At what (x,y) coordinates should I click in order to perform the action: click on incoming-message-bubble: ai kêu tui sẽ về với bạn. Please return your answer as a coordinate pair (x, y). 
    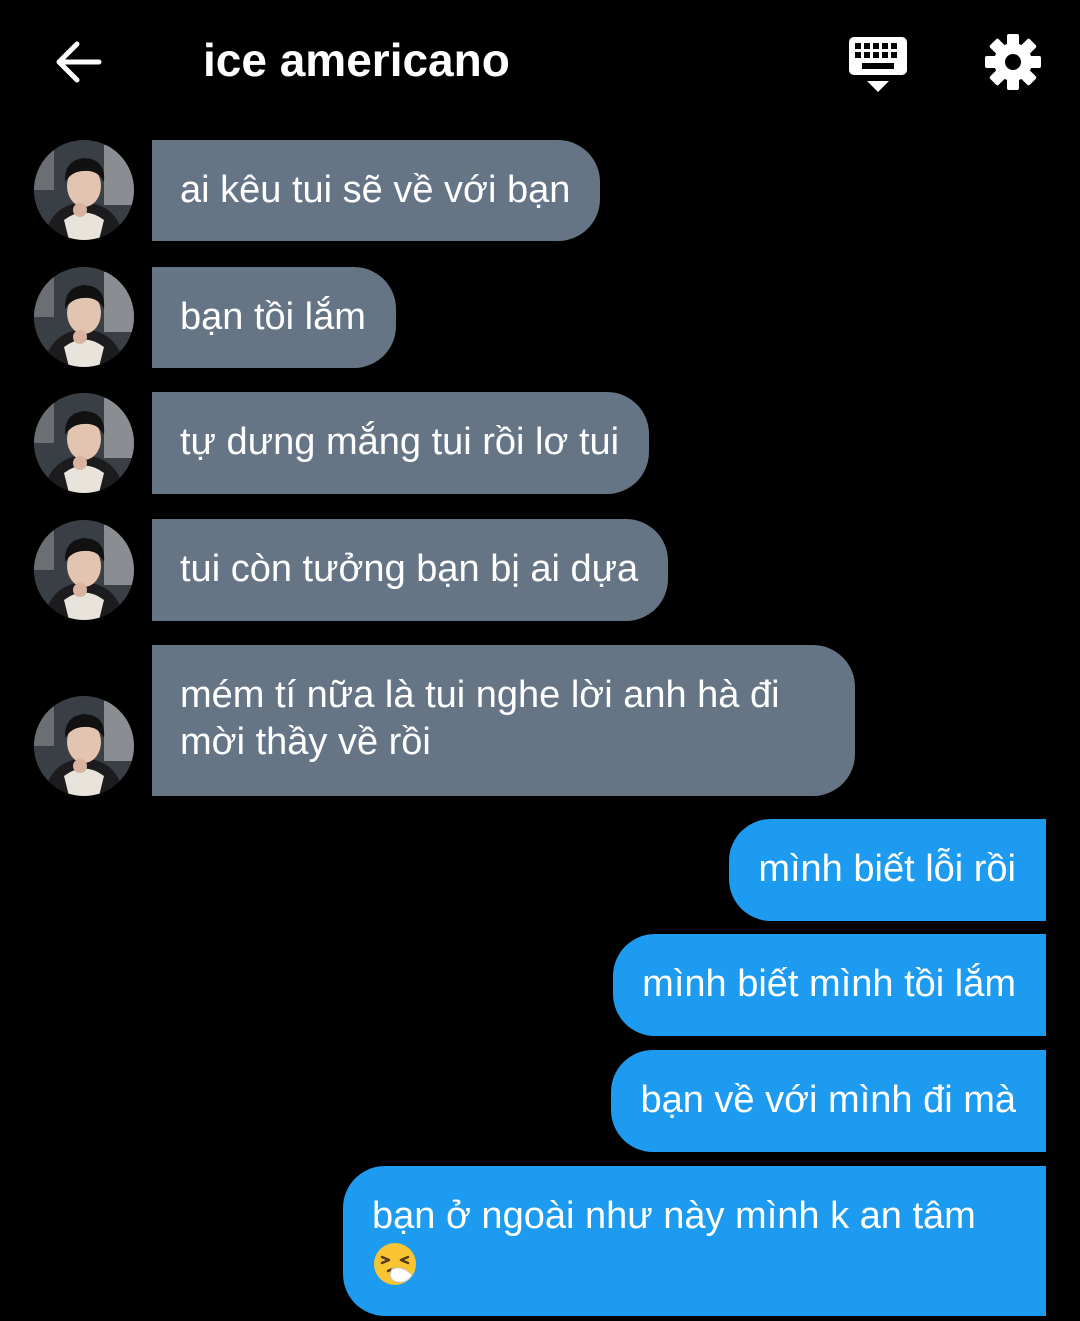
    Looking at the image, I should click on (376, 190).